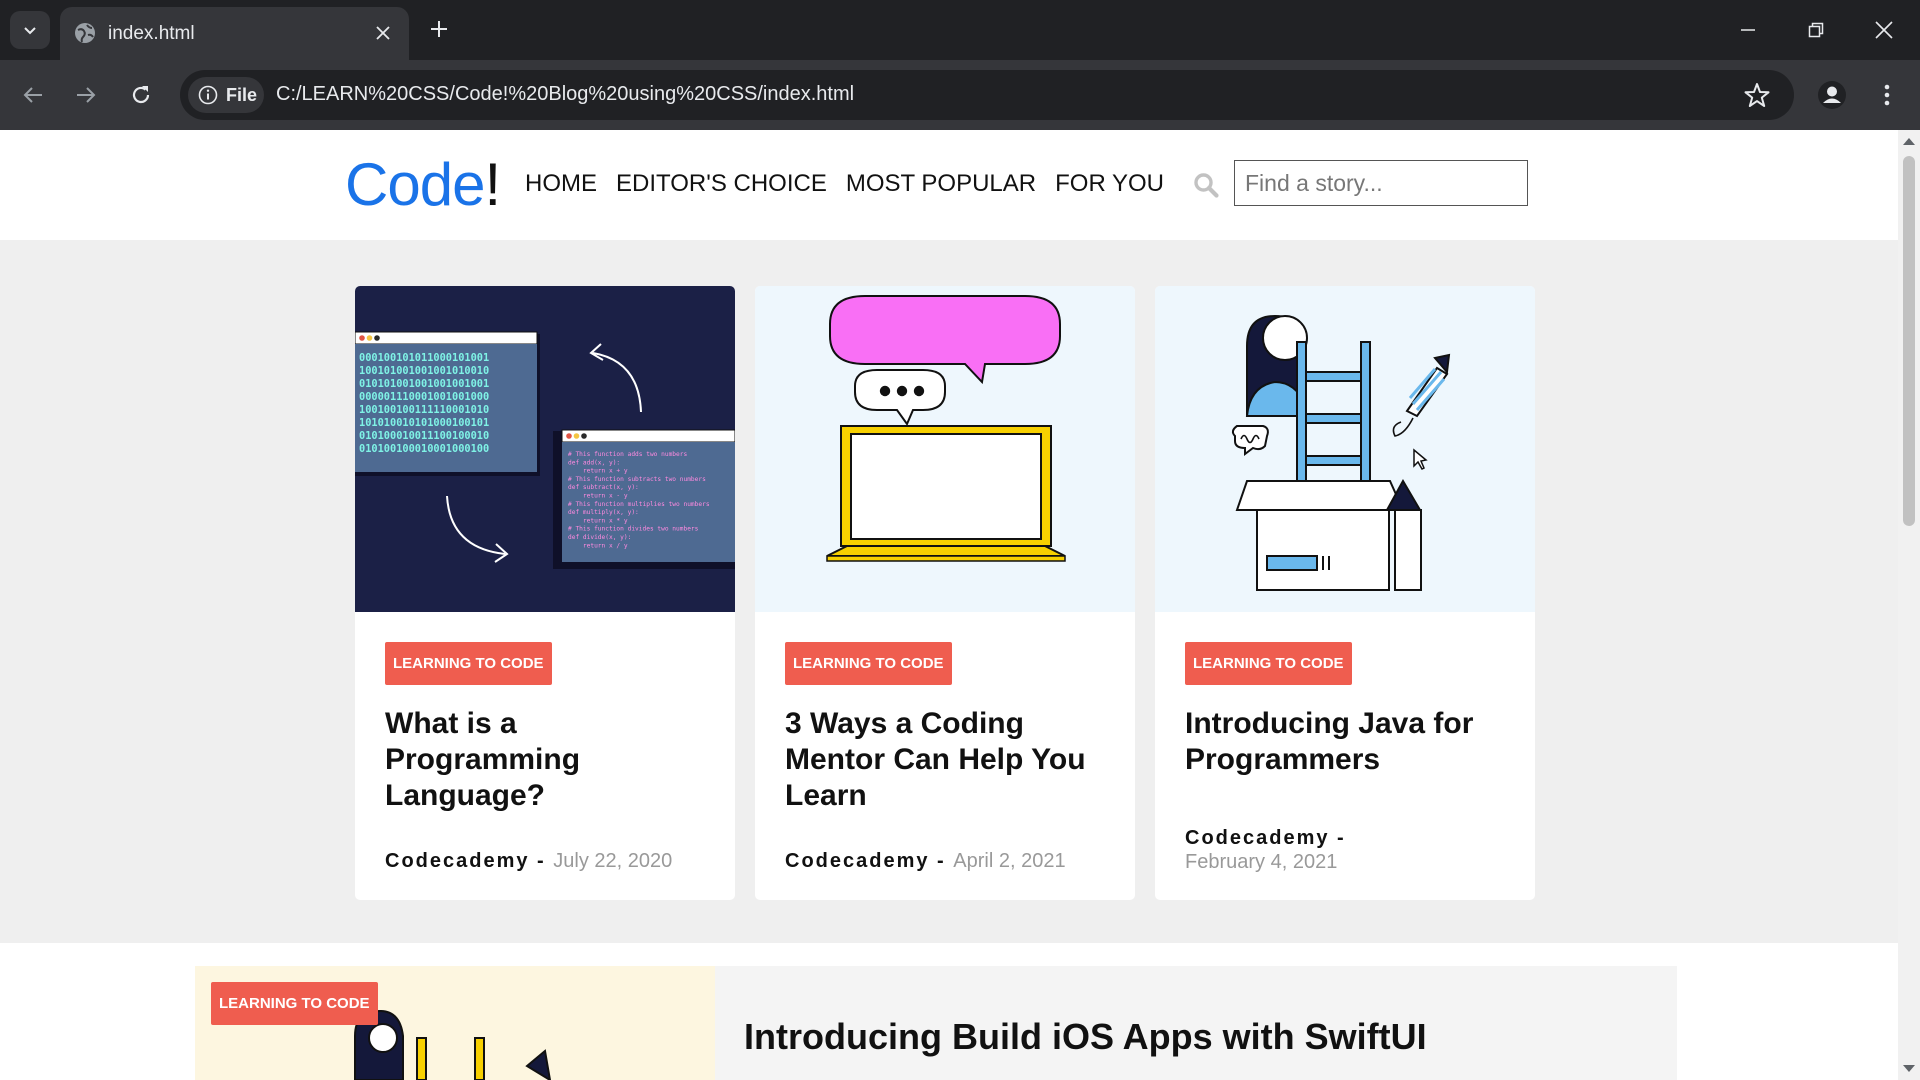 The height and width of the screenshot is (1080, 1920). I want to click on tab-strip: index.html, so click(960, 30).